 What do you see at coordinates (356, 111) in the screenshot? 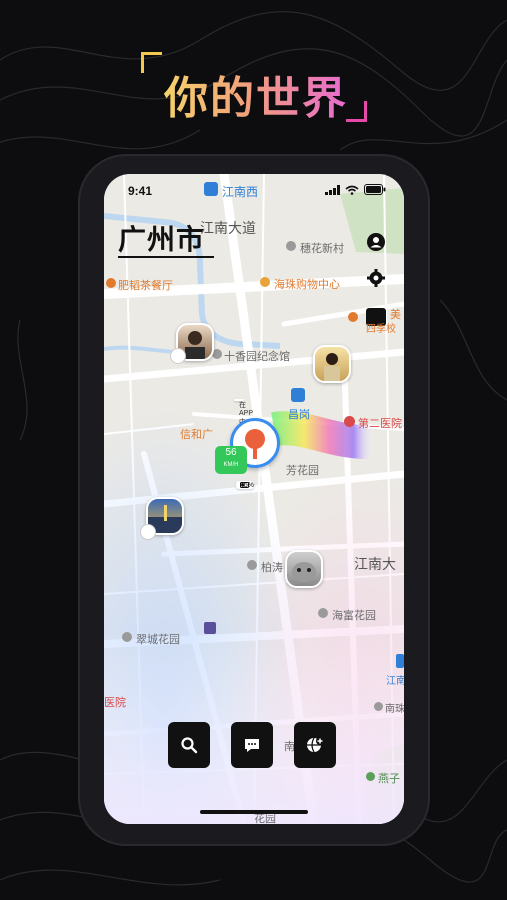
I see `hero-bracket-right` at bounding box center [356, 111].